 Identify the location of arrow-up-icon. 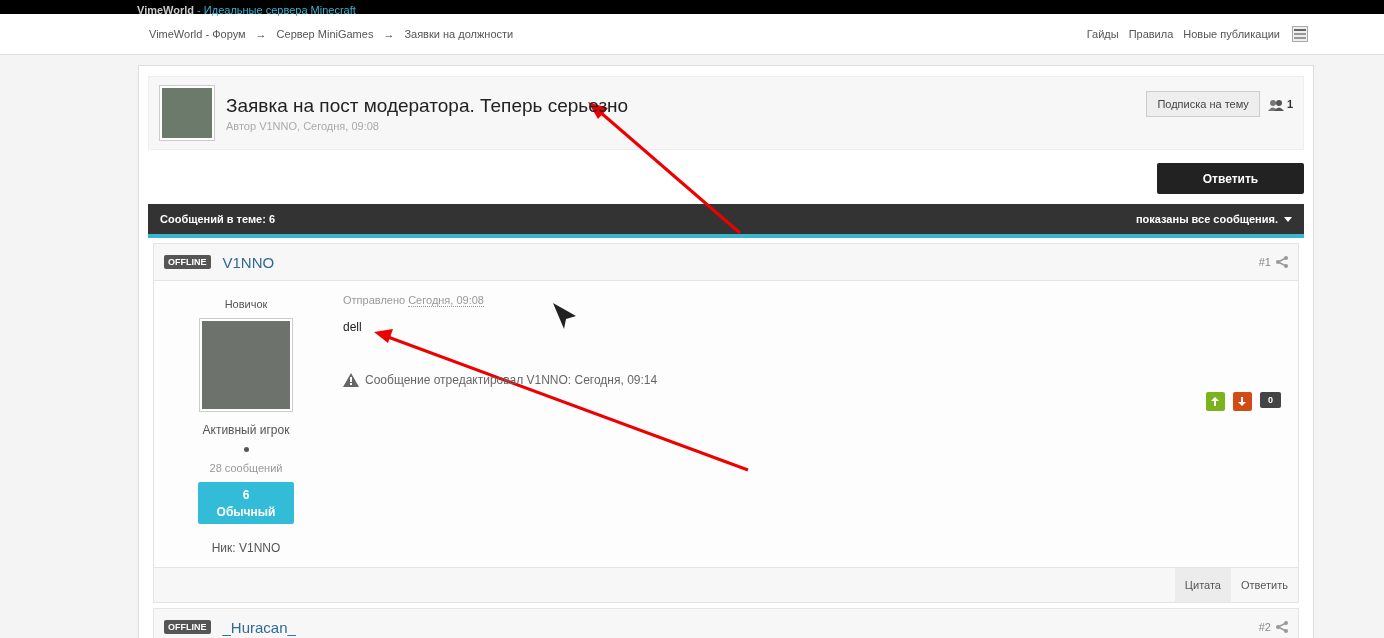
(1215, 401).